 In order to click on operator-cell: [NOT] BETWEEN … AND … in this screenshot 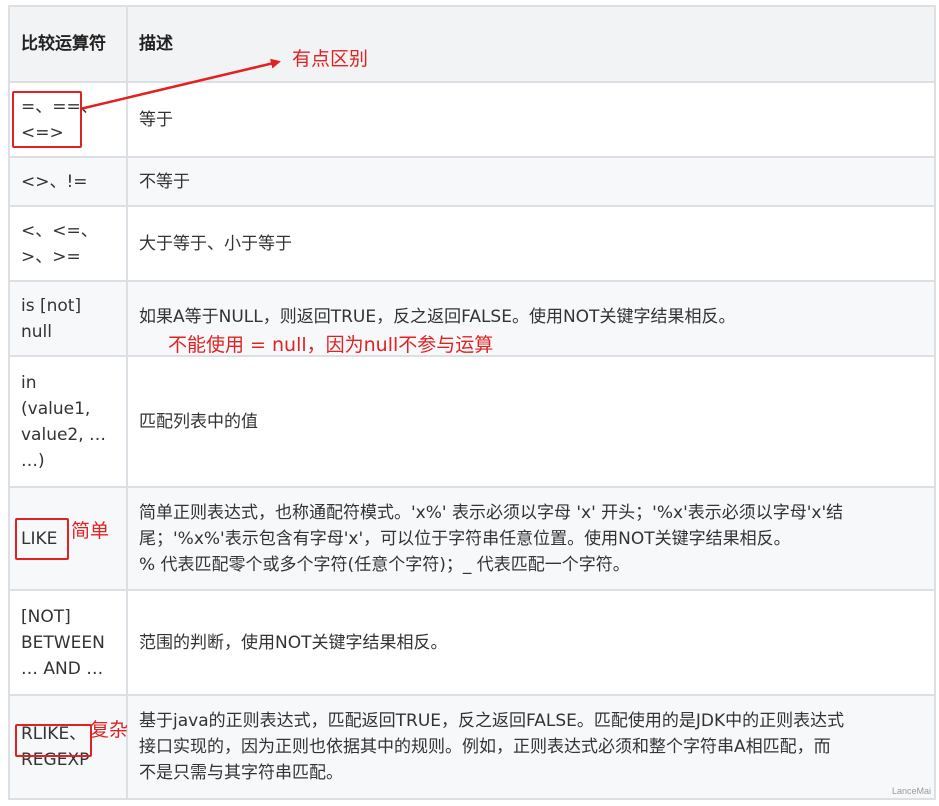, I will do `click(68, 642)`.